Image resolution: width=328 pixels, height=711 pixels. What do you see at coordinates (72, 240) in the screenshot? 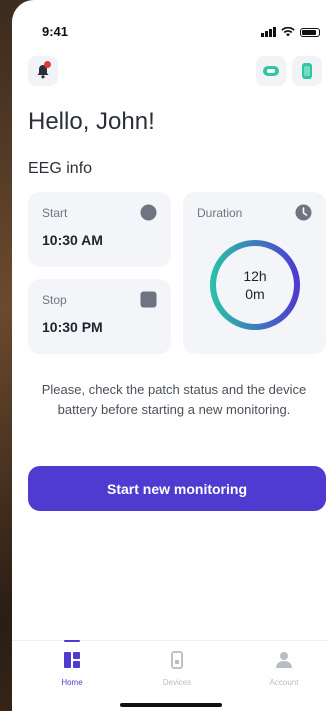
I see `start-time-value: 10:30 AM` at bounding box center [72, 240].